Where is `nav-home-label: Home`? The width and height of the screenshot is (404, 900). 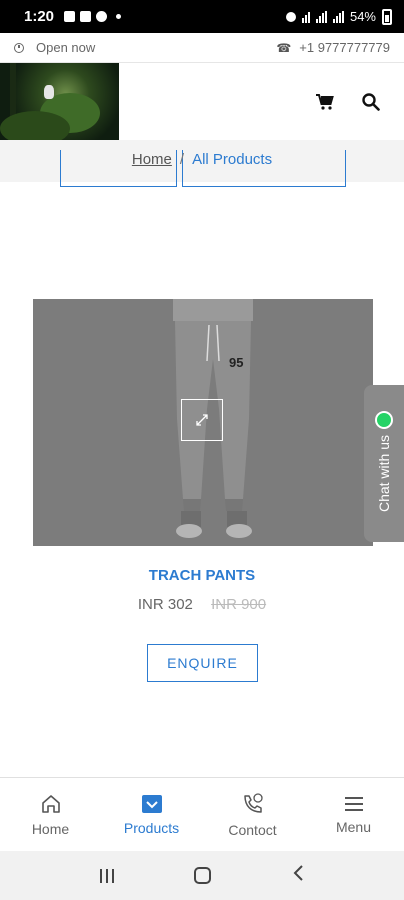 nav-home-label: Home is located at coordinates (50, 828).